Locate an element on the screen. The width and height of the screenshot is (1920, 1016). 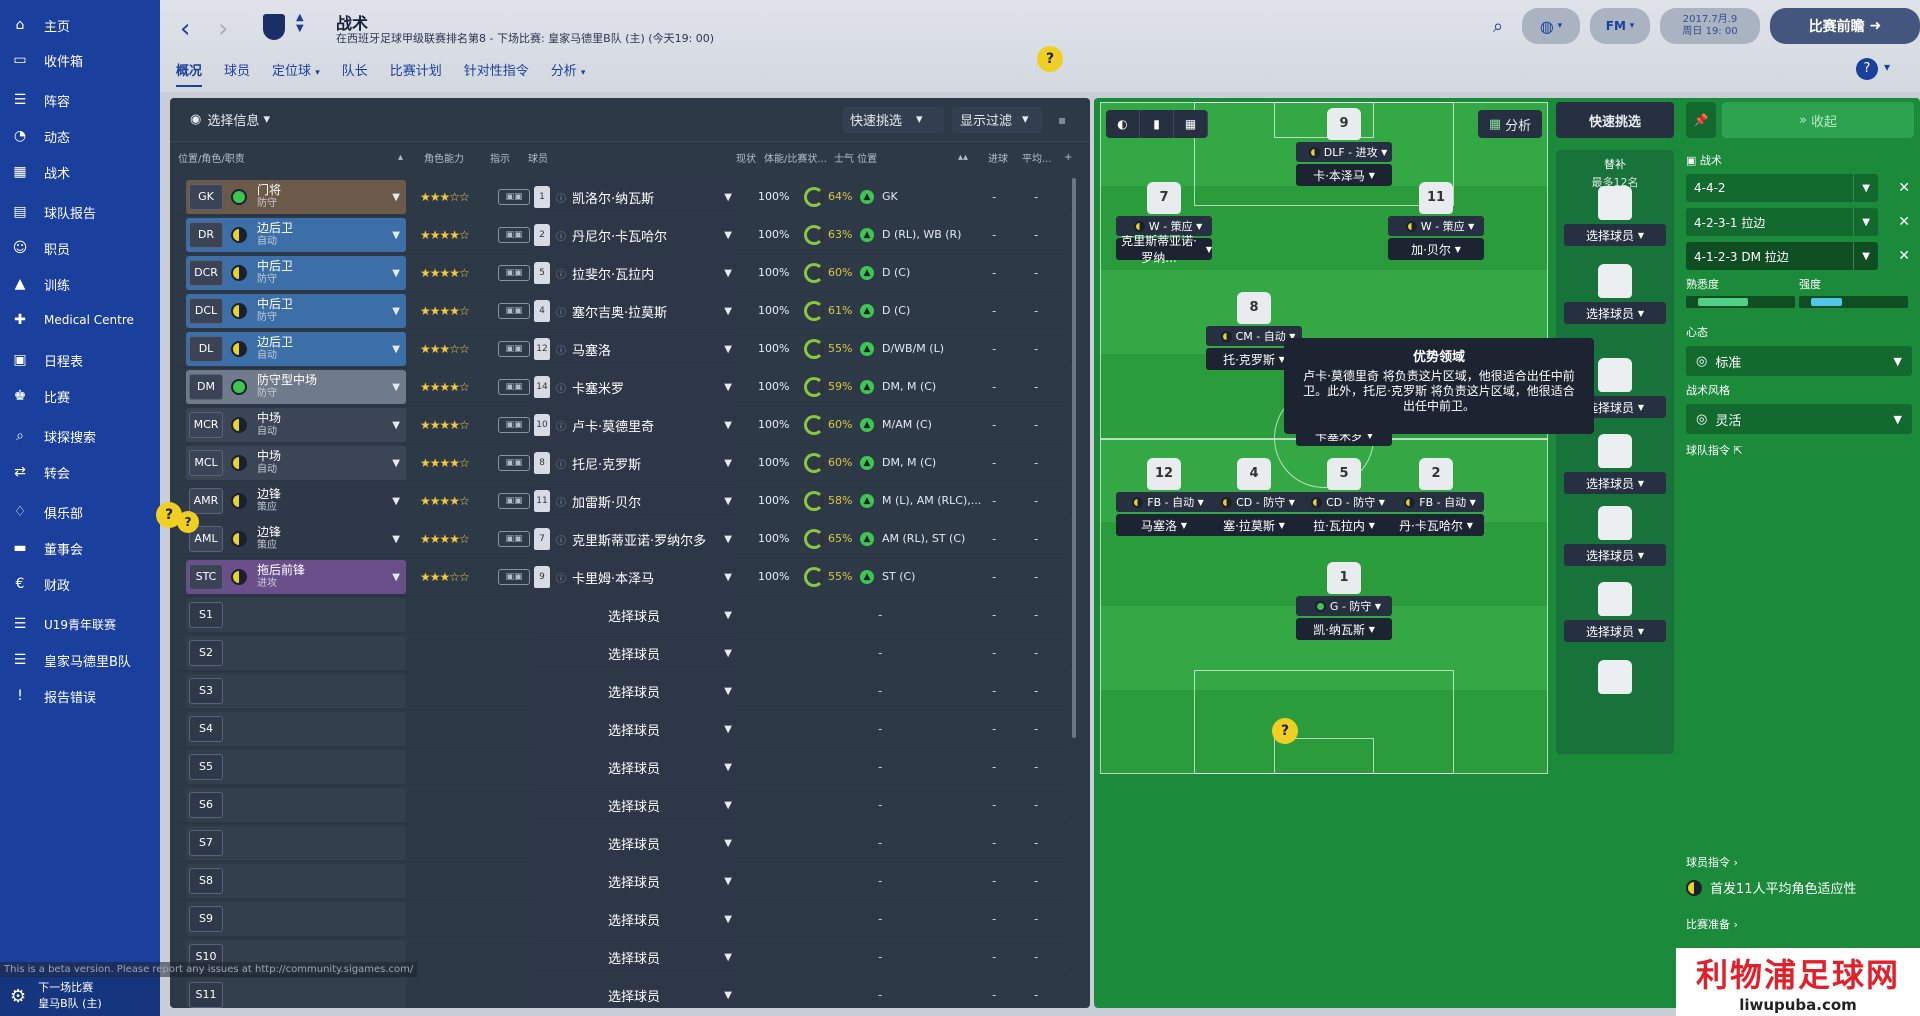
pitch-player-dcl: 4 CD - 防守 ▼ 塞·拉莫斯 ▼ is located at coordinates (1254, 497).